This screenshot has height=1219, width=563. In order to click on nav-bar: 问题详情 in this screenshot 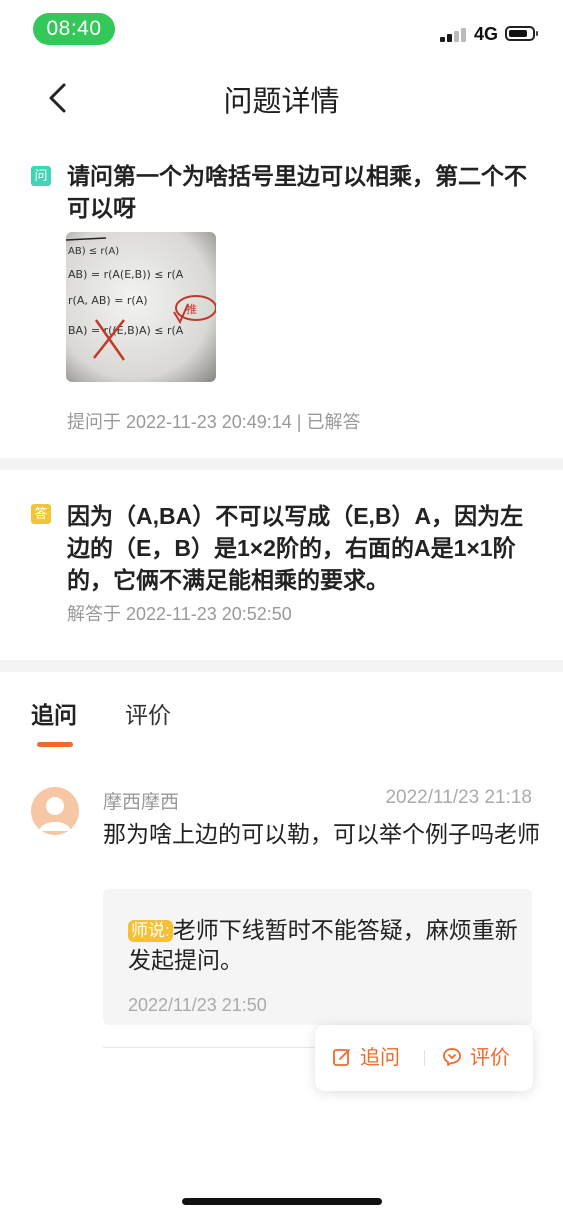, I will do `click(281, 98)`.